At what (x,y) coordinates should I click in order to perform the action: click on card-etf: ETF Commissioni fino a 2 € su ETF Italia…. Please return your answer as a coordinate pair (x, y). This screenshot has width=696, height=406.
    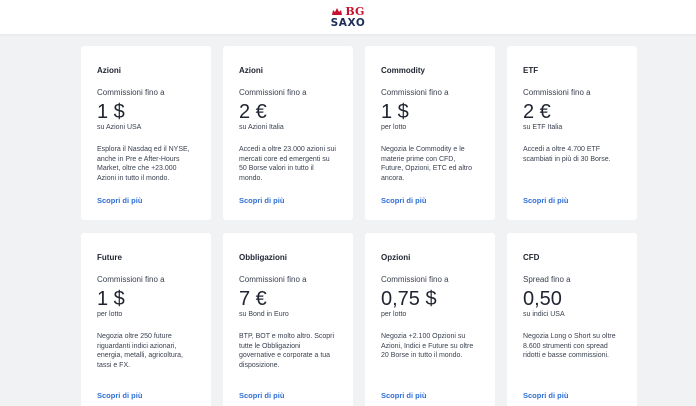
    Looking at the image, I should click on (572, 133).